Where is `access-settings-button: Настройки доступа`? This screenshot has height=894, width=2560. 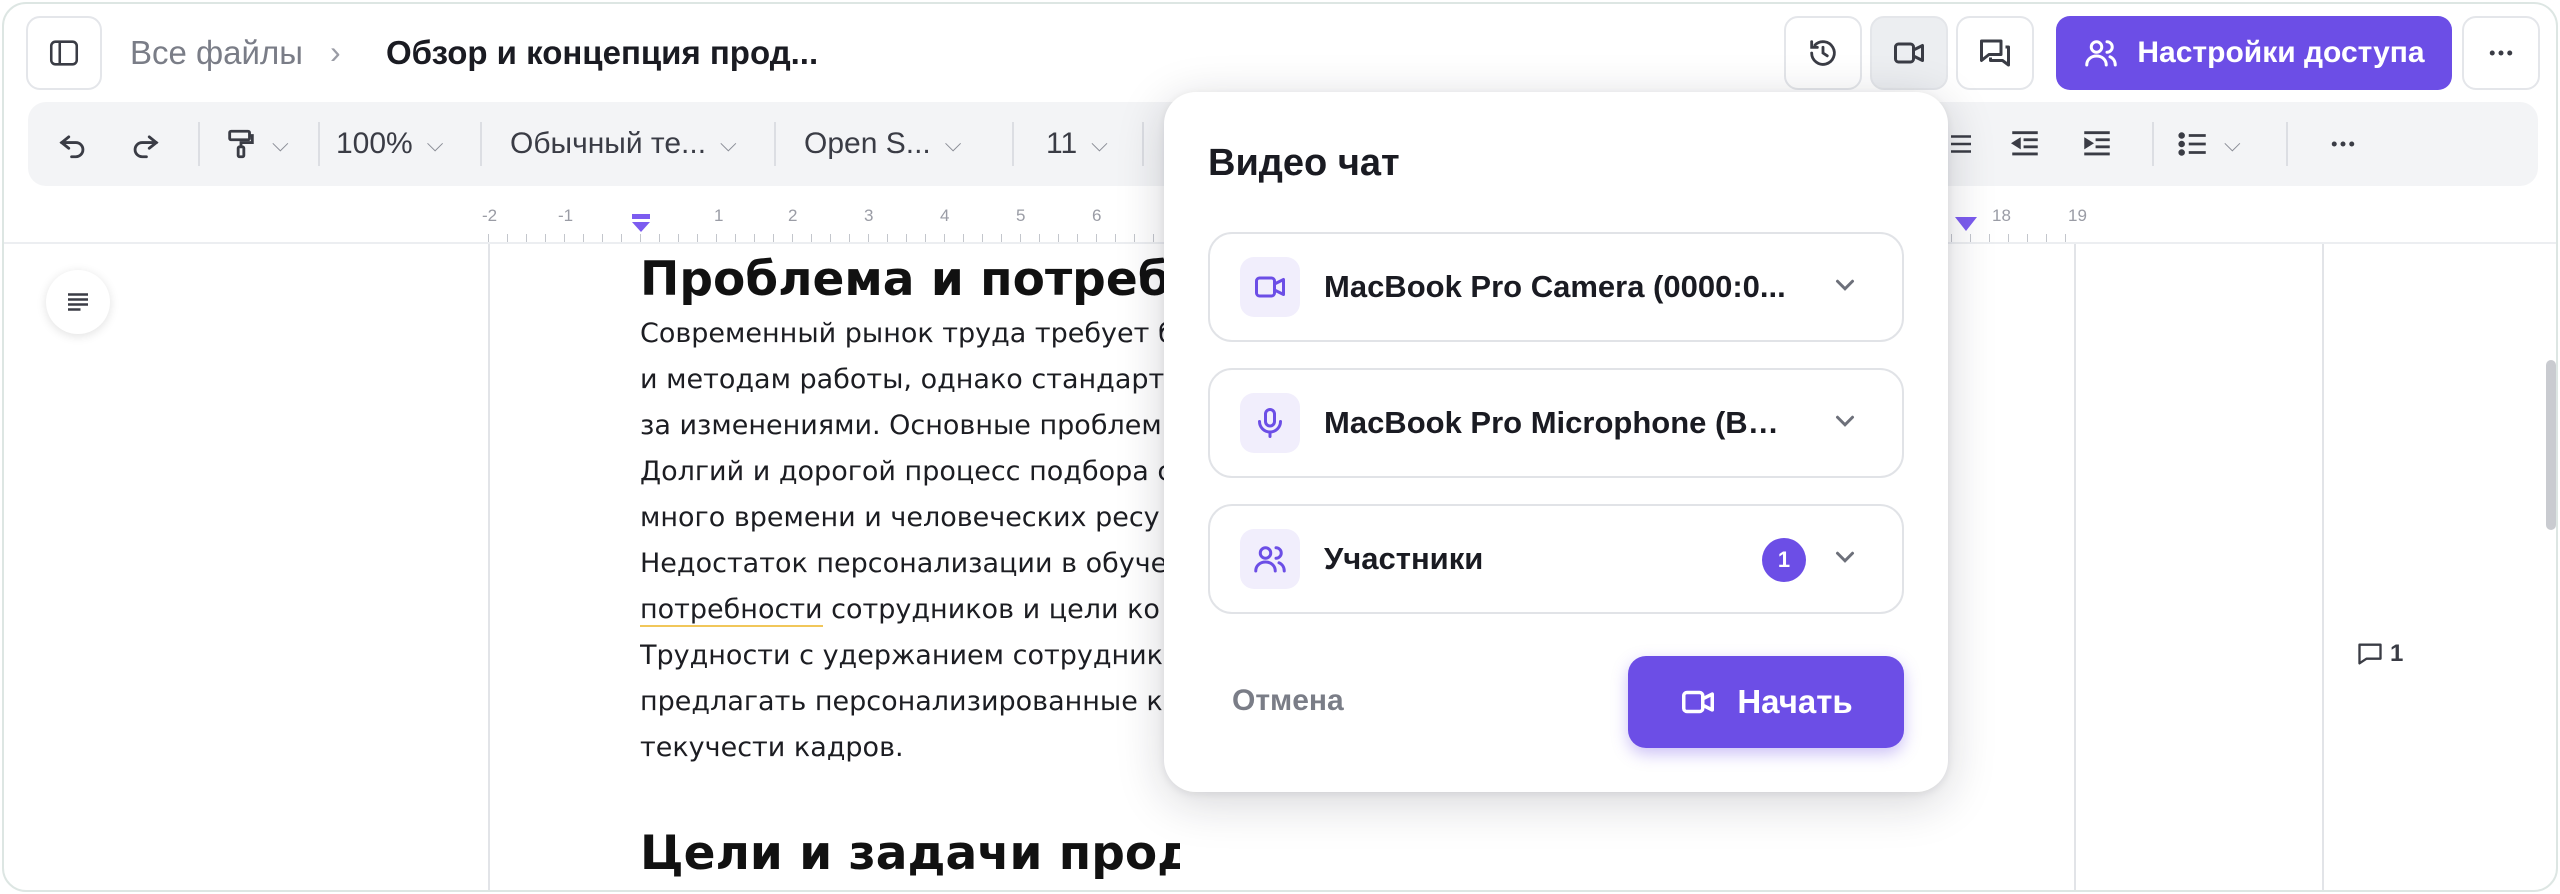 access-settings-button: Настройки доступа is located at coordinates (2254, 53).